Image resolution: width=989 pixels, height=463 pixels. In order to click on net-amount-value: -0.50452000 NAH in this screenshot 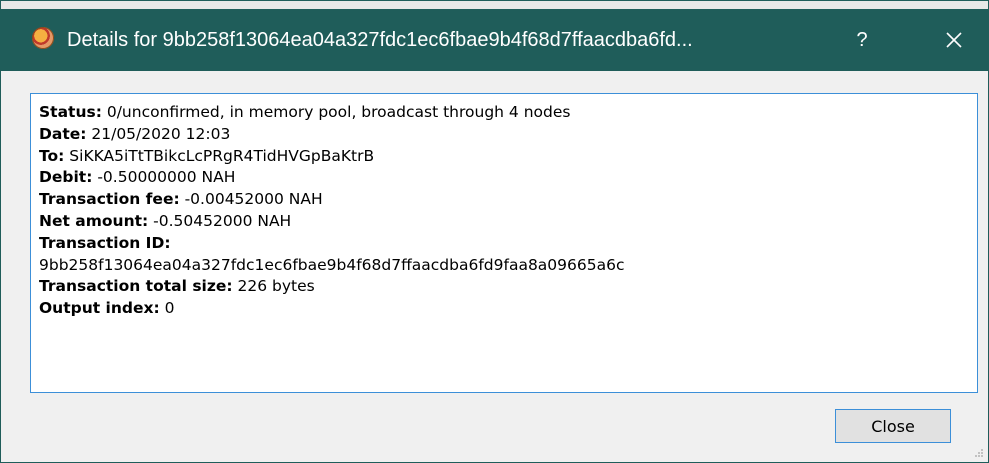, I will do `click(220, 220)`.